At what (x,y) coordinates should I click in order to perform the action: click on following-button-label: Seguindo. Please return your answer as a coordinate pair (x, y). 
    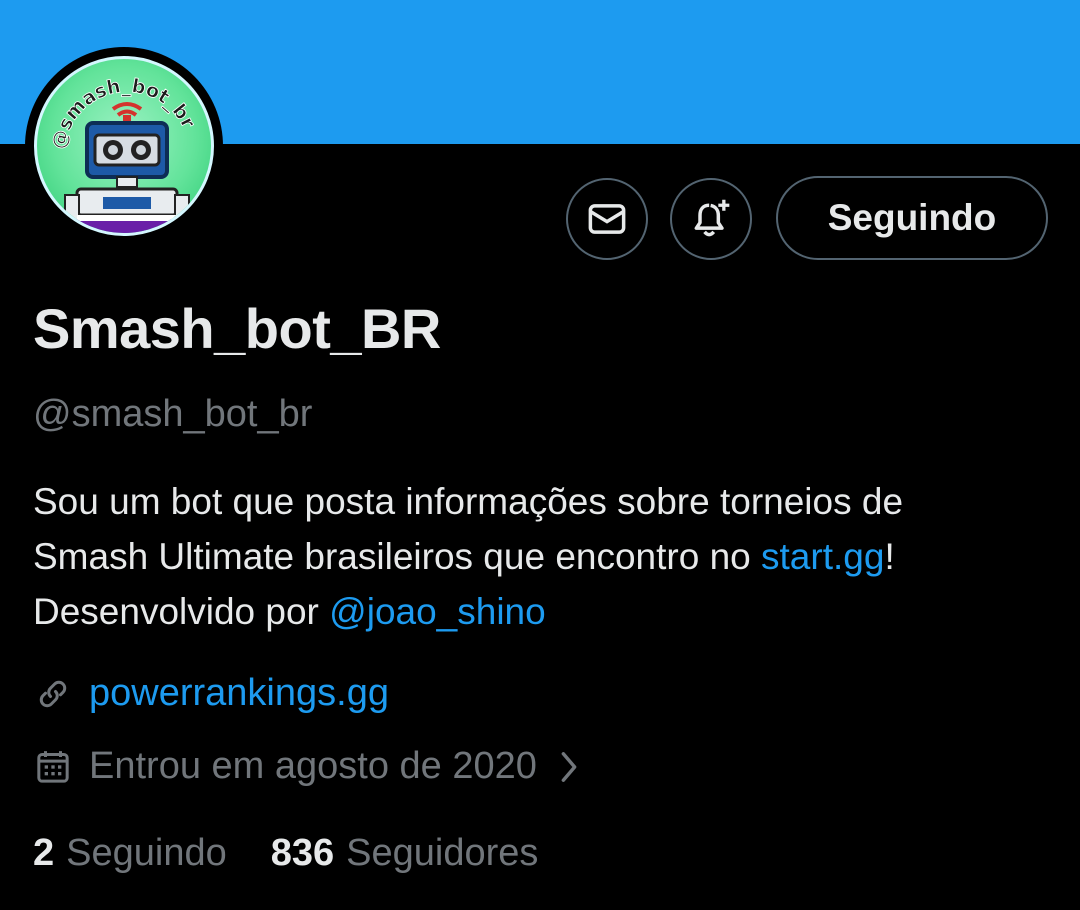
    Looking at the image, I should click on (912, 217).